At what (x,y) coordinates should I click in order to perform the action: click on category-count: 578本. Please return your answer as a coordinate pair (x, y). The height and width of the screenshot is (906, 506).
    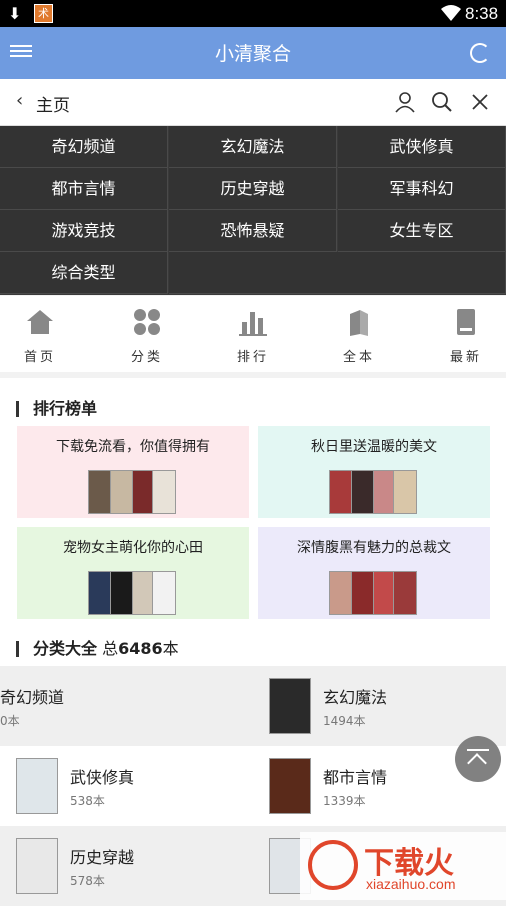
    Looking at the image, I should click on (87, 881).